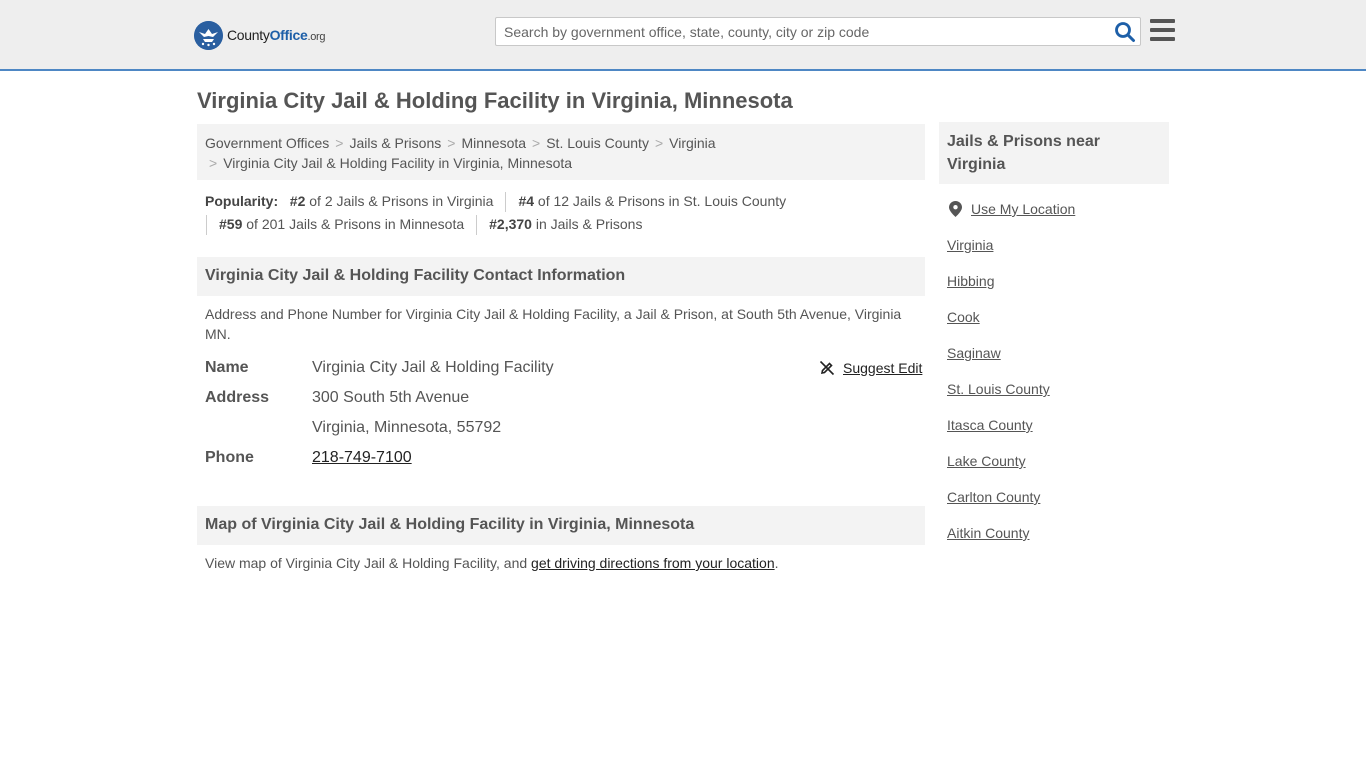  What do you see at coordinates (362, 457) in the screenshot?
I see `phone-link: 218-749-7100` at bounding box center [362, 457].